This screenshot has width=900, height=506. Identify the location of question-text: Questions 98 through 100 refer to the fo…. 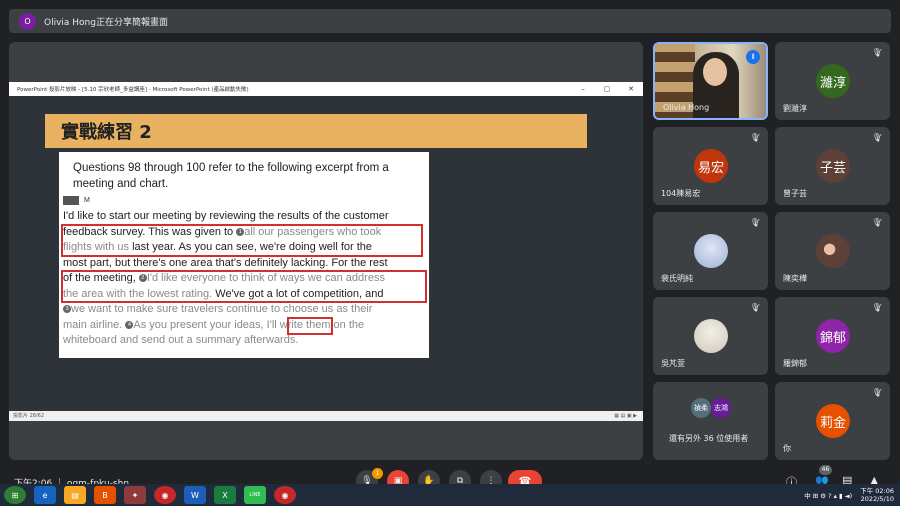
(231, 176).